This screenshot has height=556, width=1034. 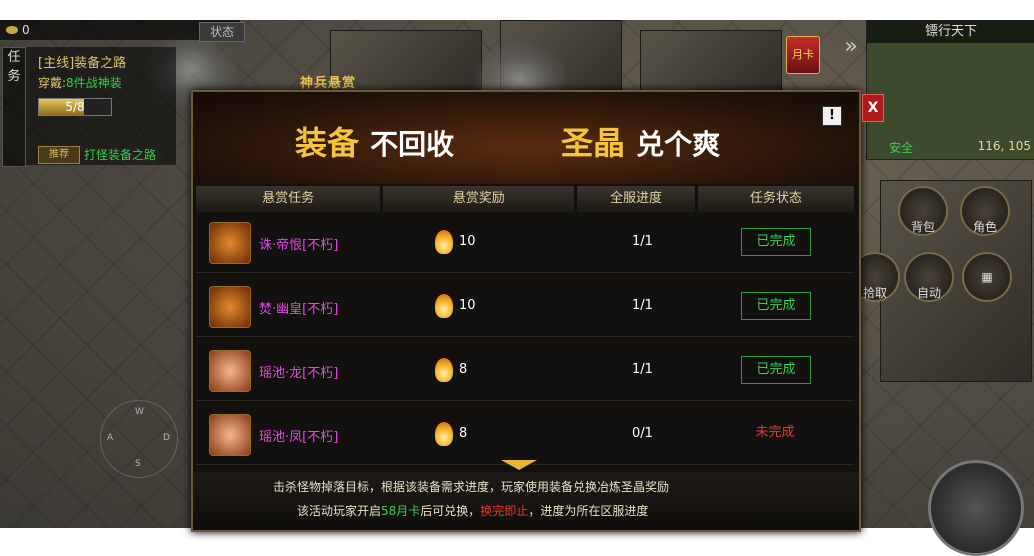 What do you see at coordinates (504, 511) in the screenshot?
I see `footer-limit: 换完即止` at bounding box center [504, 511].